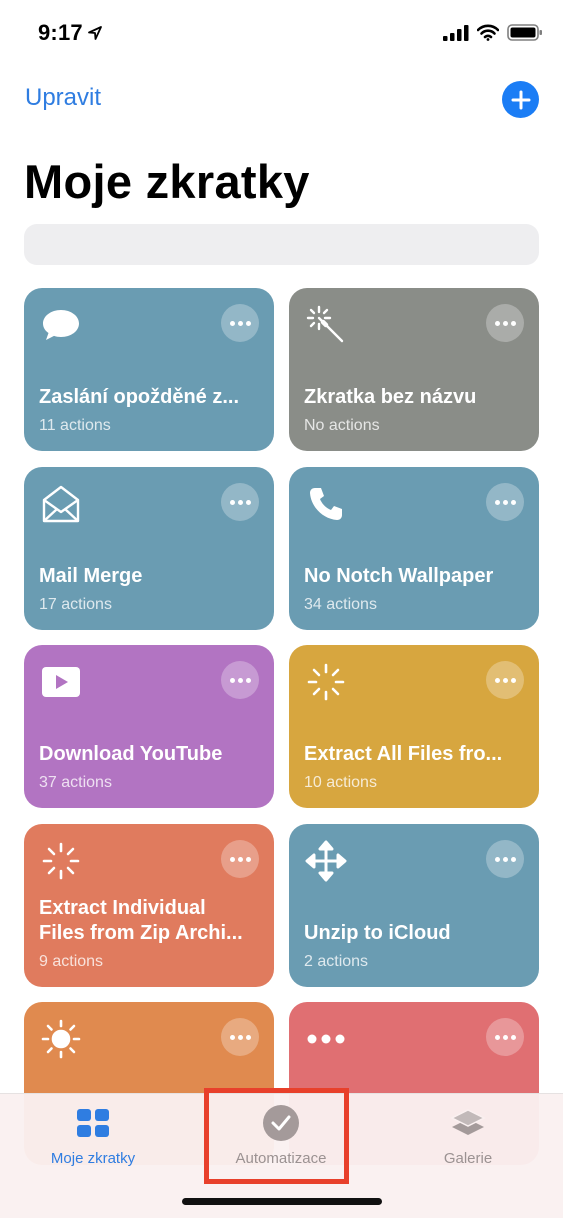 This screenshot has width=563, height=1218. Describe the element at coordinates (456, 32) in the screenshot. I see `signal-icon` at that location.